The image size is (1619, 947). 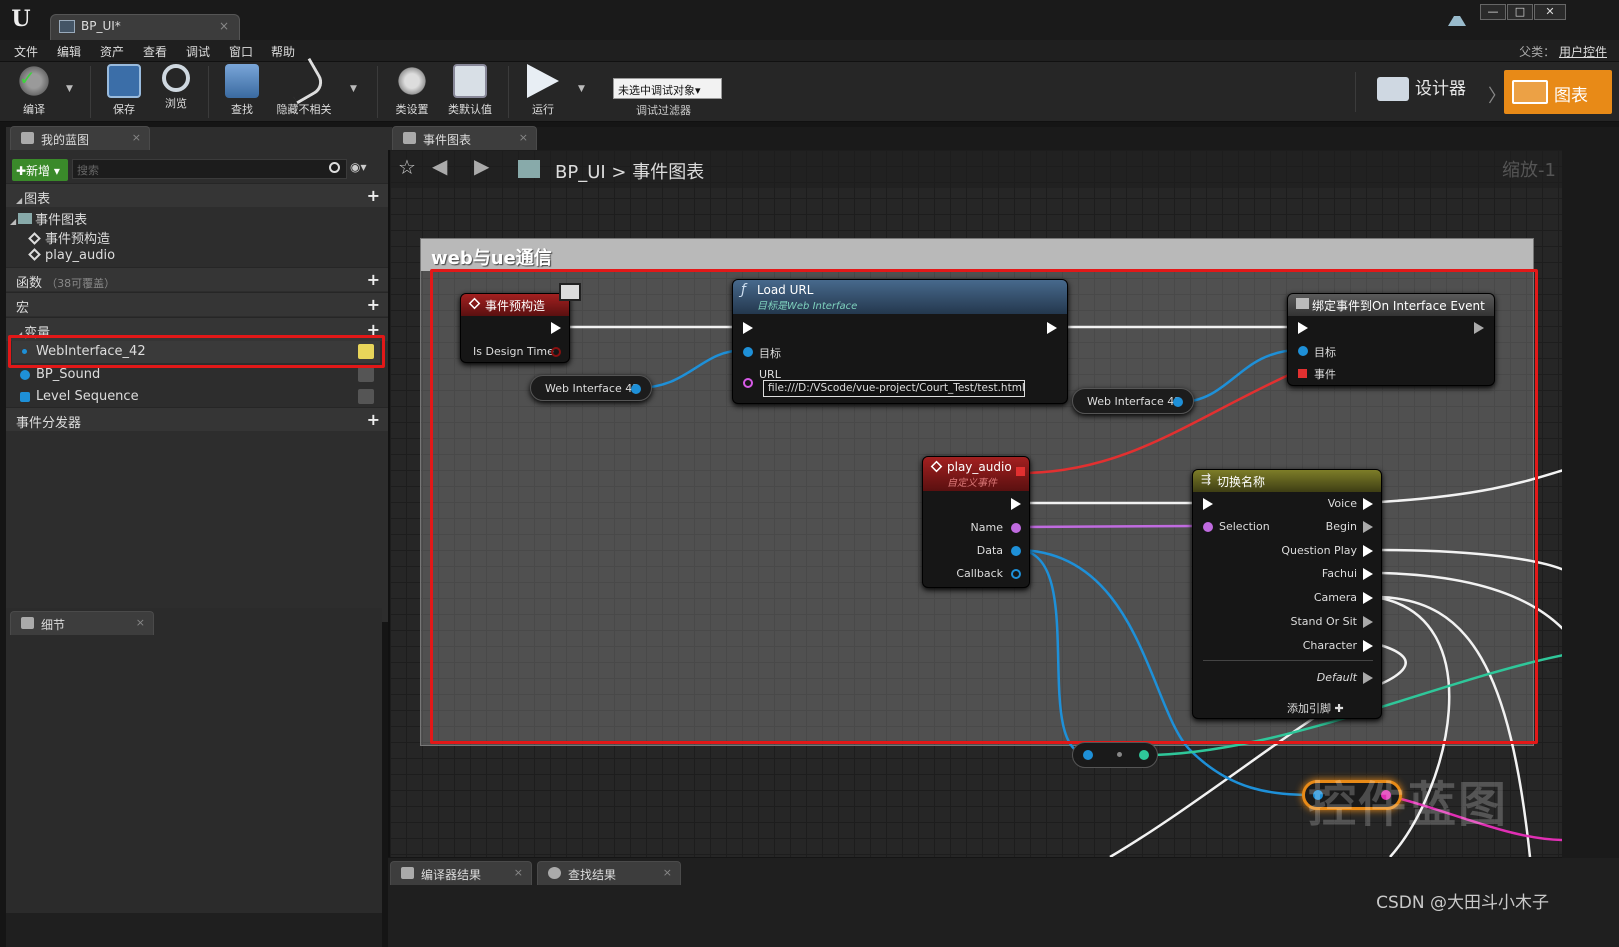 What do you see at coordinates (176, 103) in the screenshot?
I see `browse-label: 浏览` at bounding box center [176, 103].